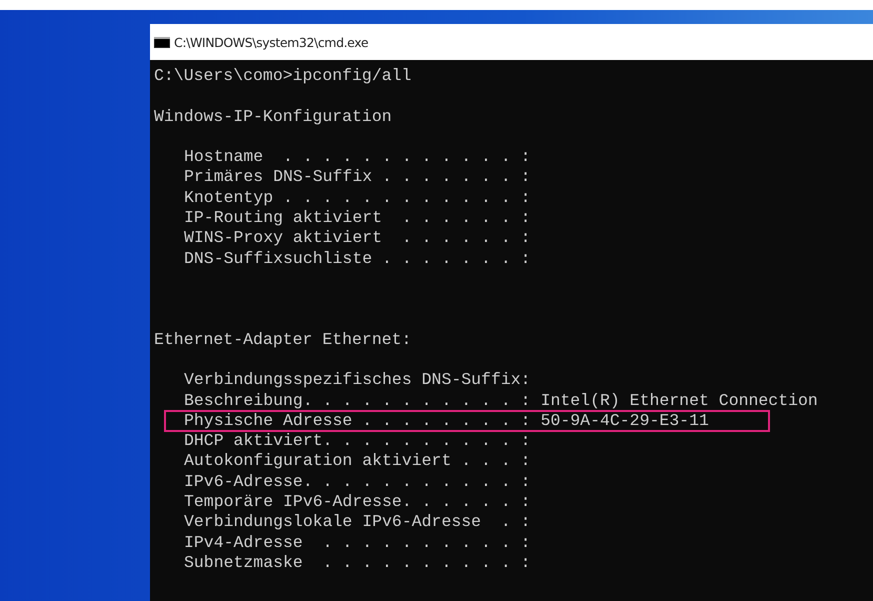 The width and height of the screenshot is (873, 601). Describe the element at coordinates (357, 421) in the screenshot. I see `entry-label: Physische Adresse . . . . . . . . :` at that location.